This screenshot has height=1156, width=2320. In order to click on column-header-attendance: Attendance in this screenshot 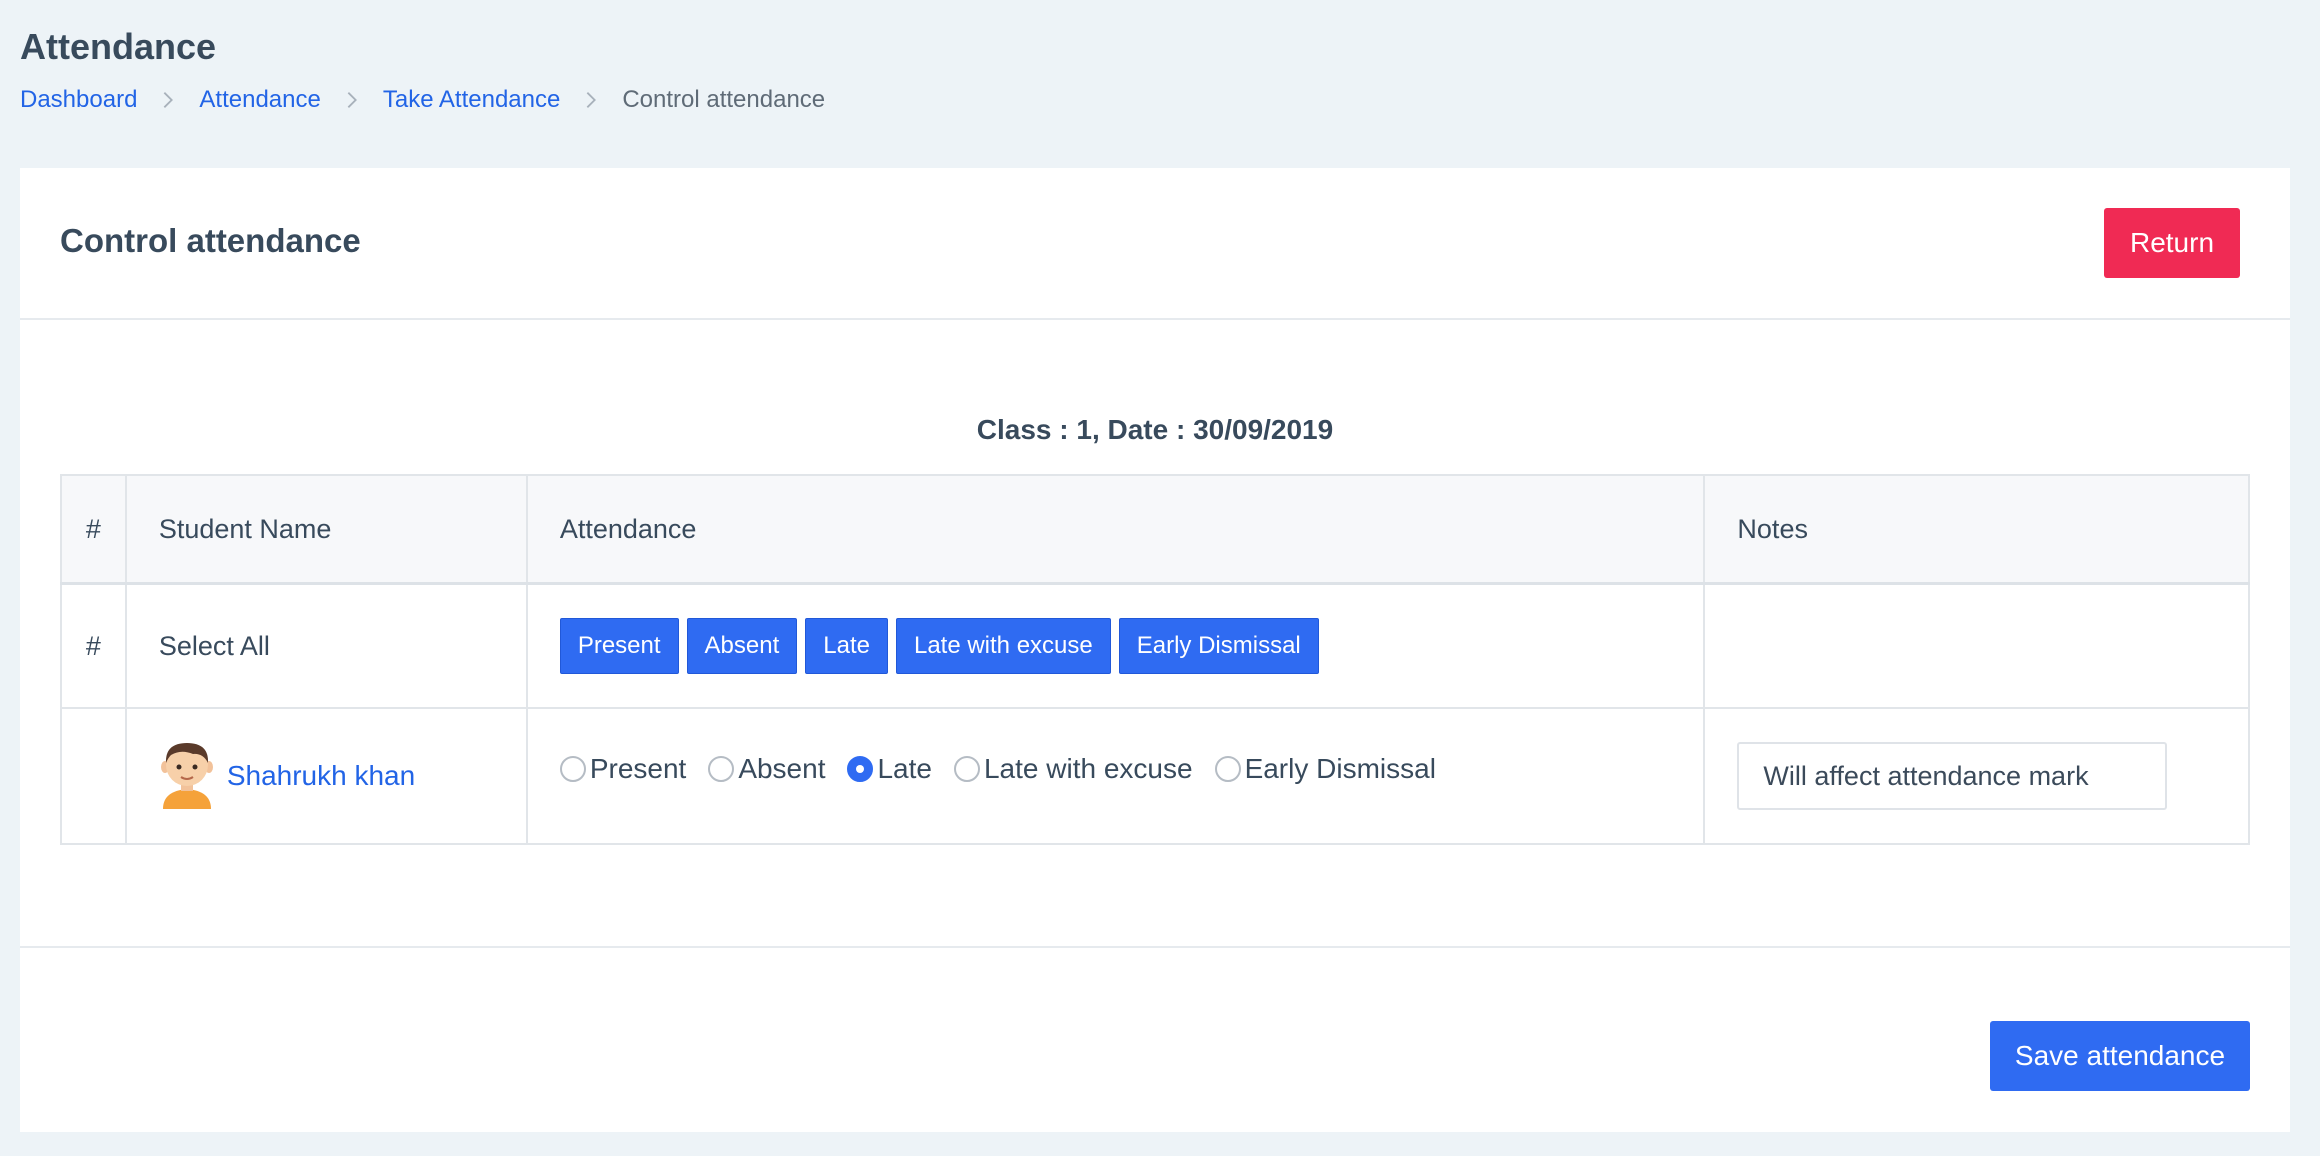, I will do `click(1115, 529)`.